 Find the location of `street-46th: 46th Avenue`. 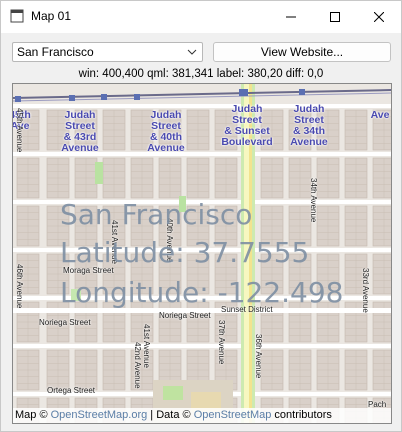

street-46th: 46th Avenue is located at coordinates (19, 286).